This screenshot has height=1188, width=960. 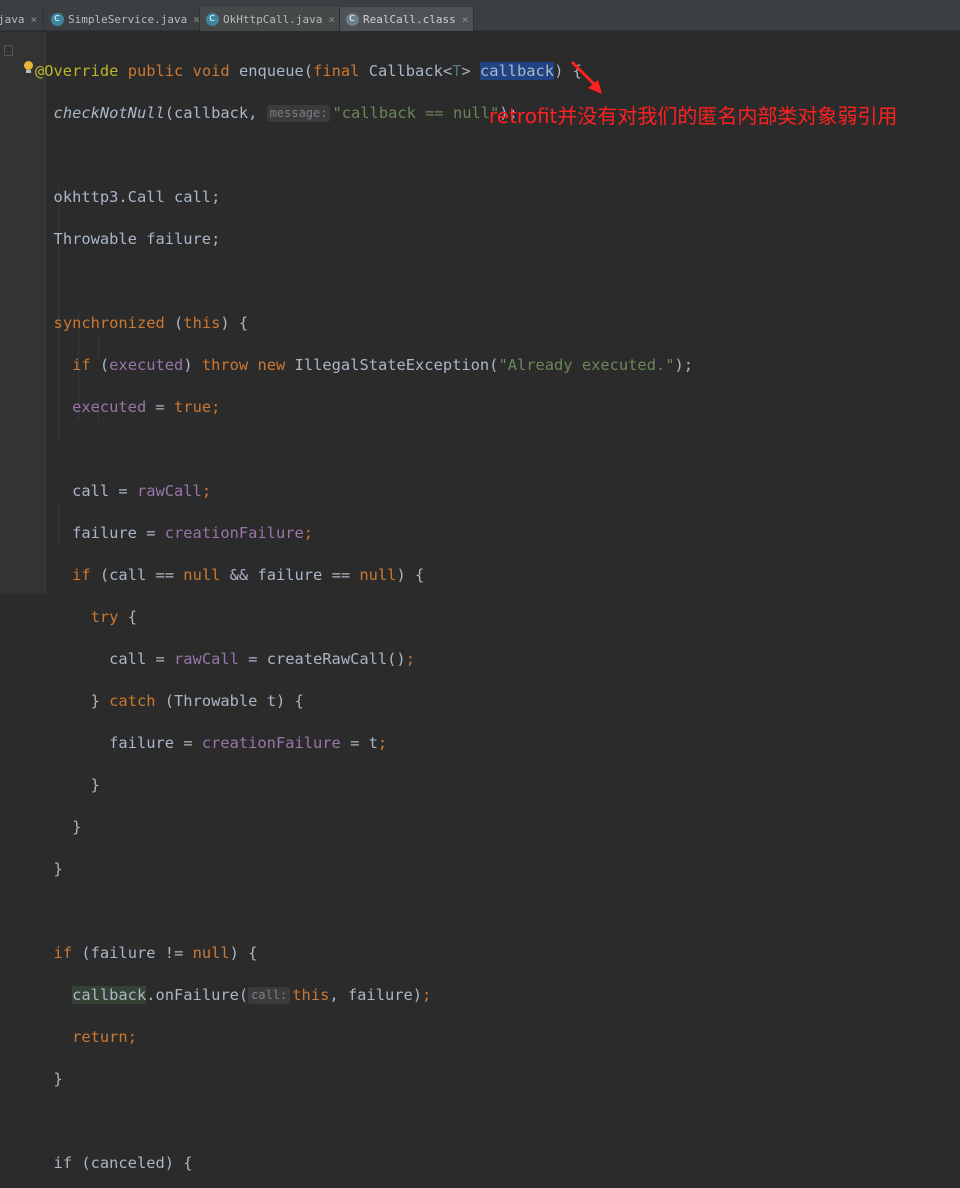 I want to click on tab-label: RealCall.class, so click(x=409, y=19).